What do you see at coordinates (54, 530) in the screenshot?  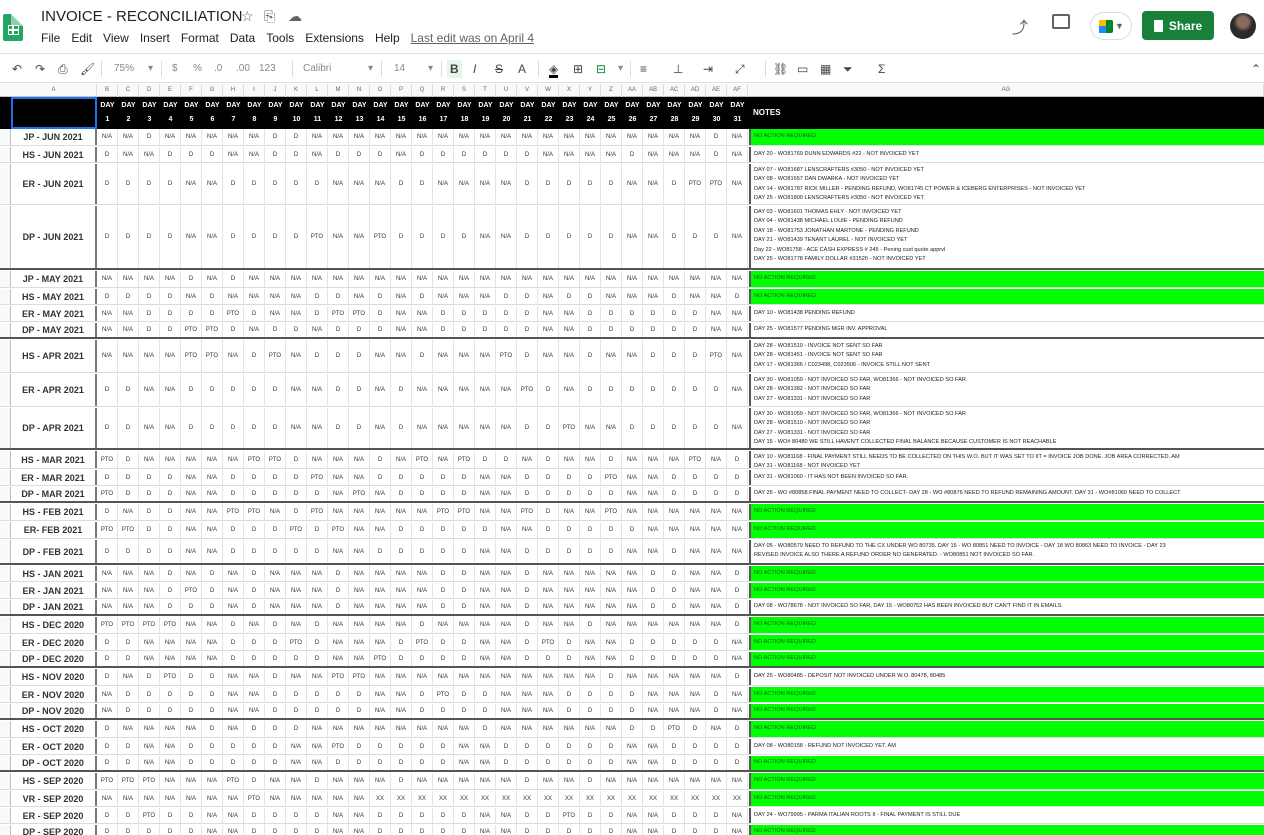 I see `row-label: ER- FEB 2021` at bounding box center [54, 530].